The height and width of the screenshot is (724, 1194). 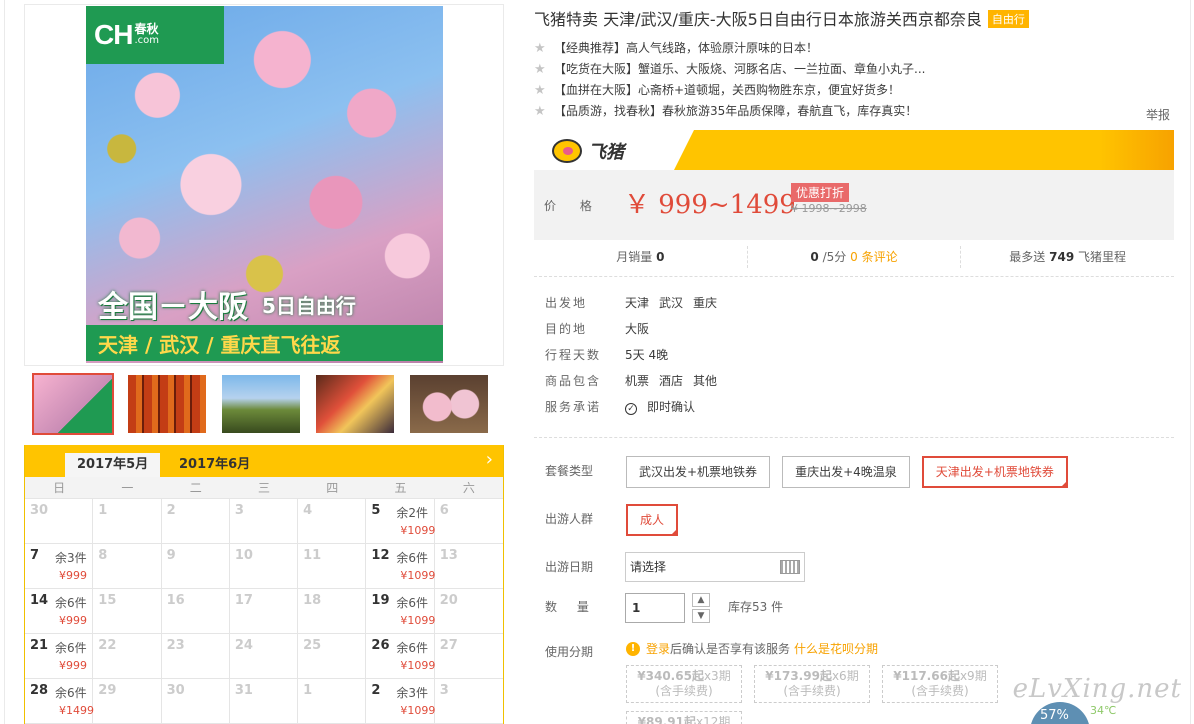 What do you see at coordinates (448, 555) in the screenshot?
I see `day-number: 13` at bounding box center [448, 555].